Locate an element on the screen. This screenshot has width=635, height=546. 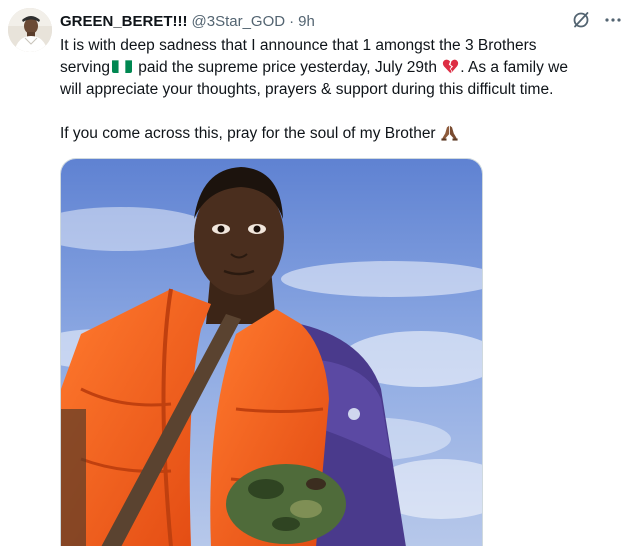
avatar-image is located at coordinates (30, 30).